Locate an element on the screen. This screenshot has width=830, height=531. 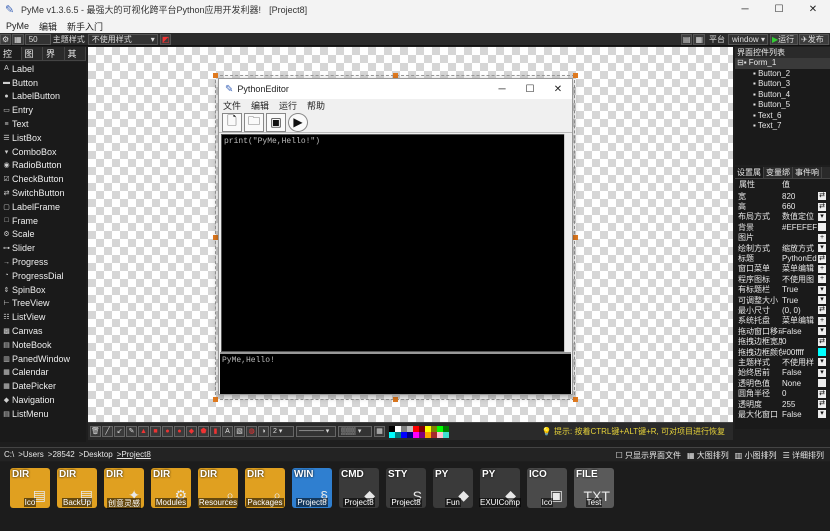
property-value: 菜单编辑 is located at coordinates (799, 268).